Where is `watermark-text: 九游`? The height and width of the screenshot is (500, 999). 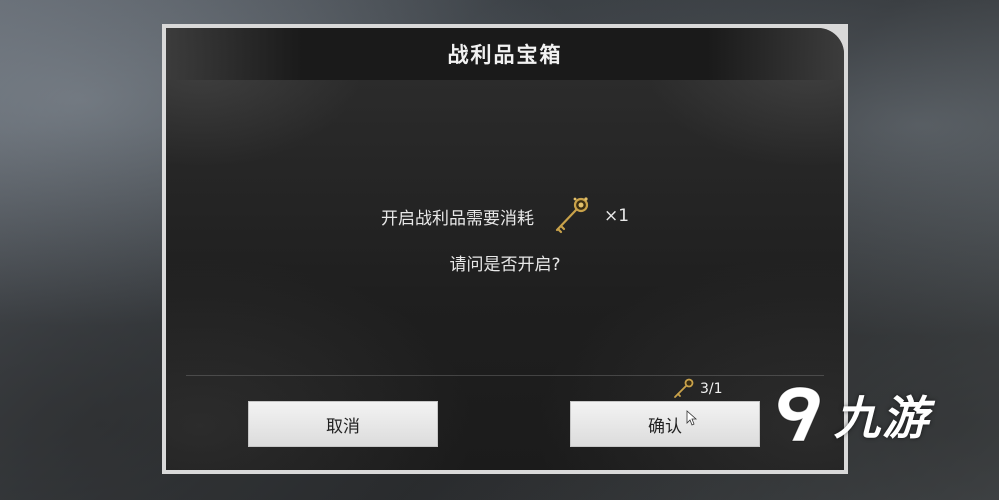 watermark-text: 九游 is located at coordinates (882, 418).